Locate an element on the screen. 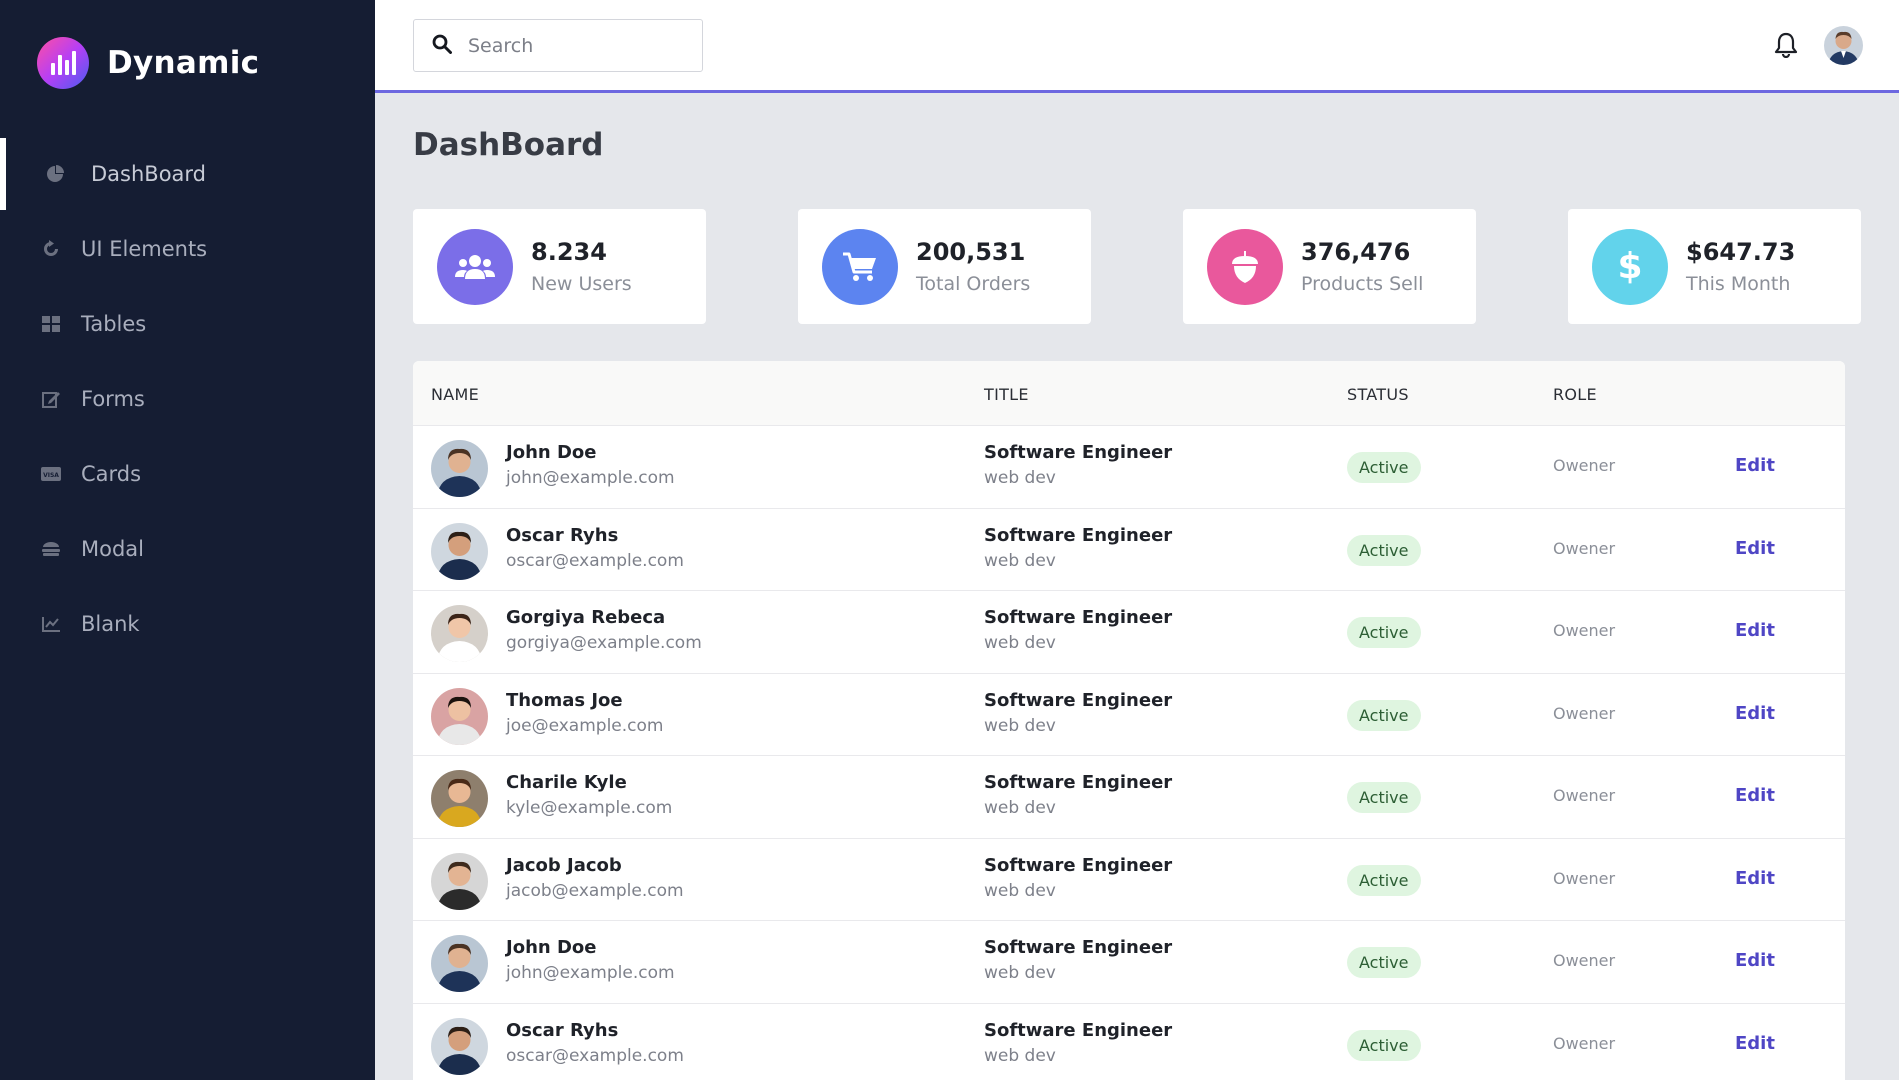 This screenshot has width=1899, height=1080. stat-card-products-sell: 376,476 Products Sell is located at coordinates (1329, 266).